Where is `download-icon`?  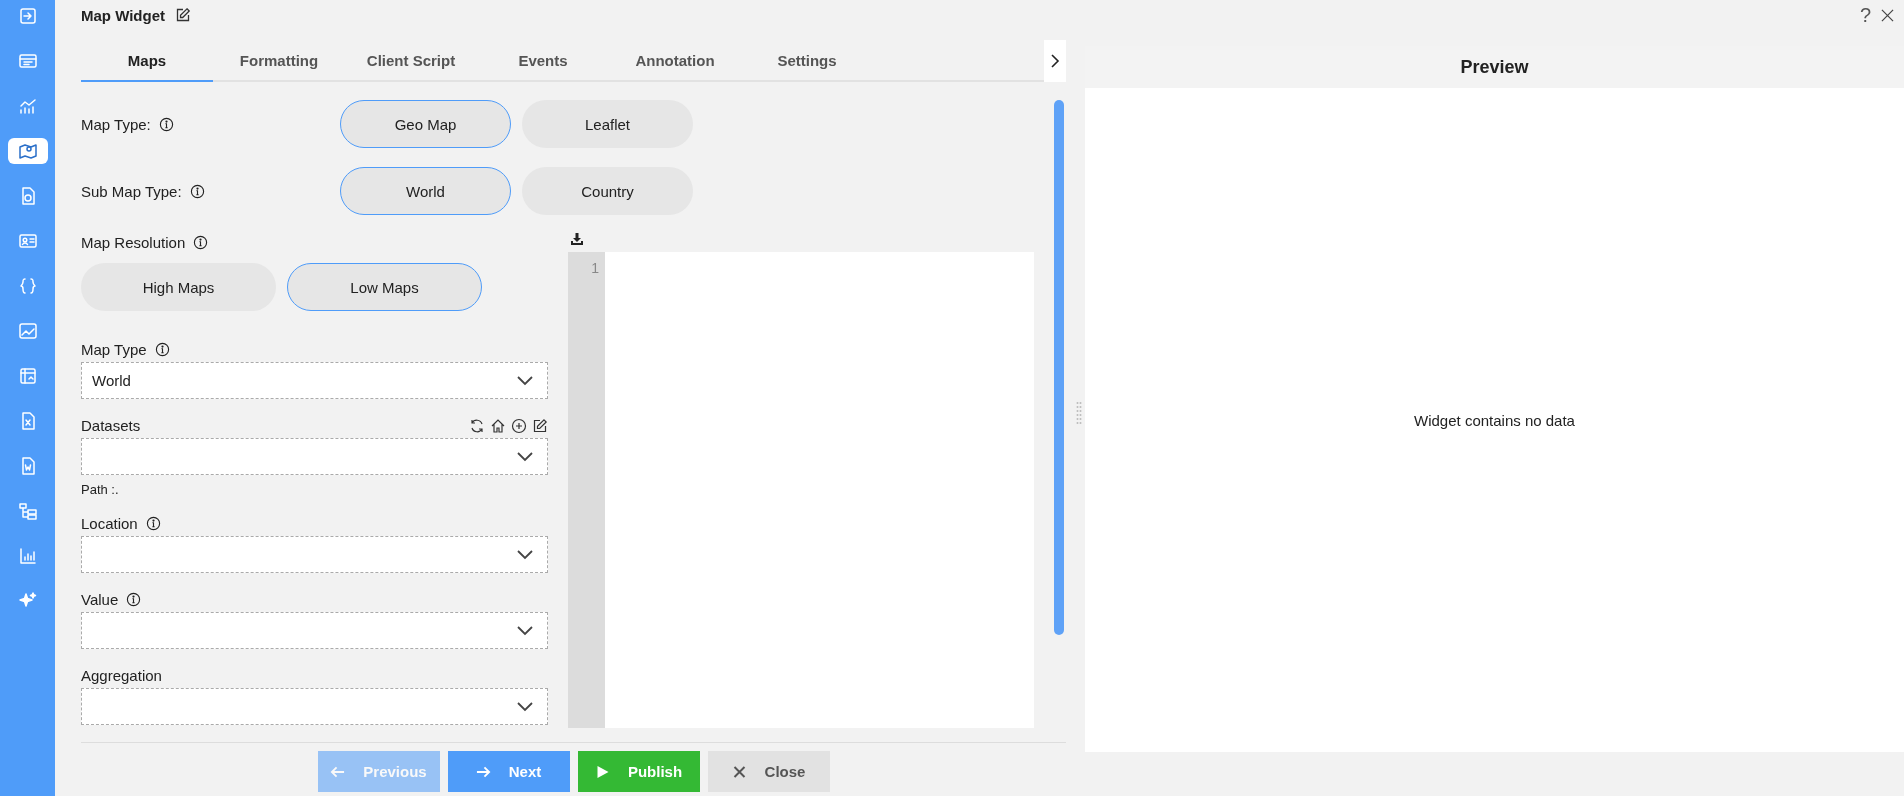
download-icon is located at coordinates (577, 239).